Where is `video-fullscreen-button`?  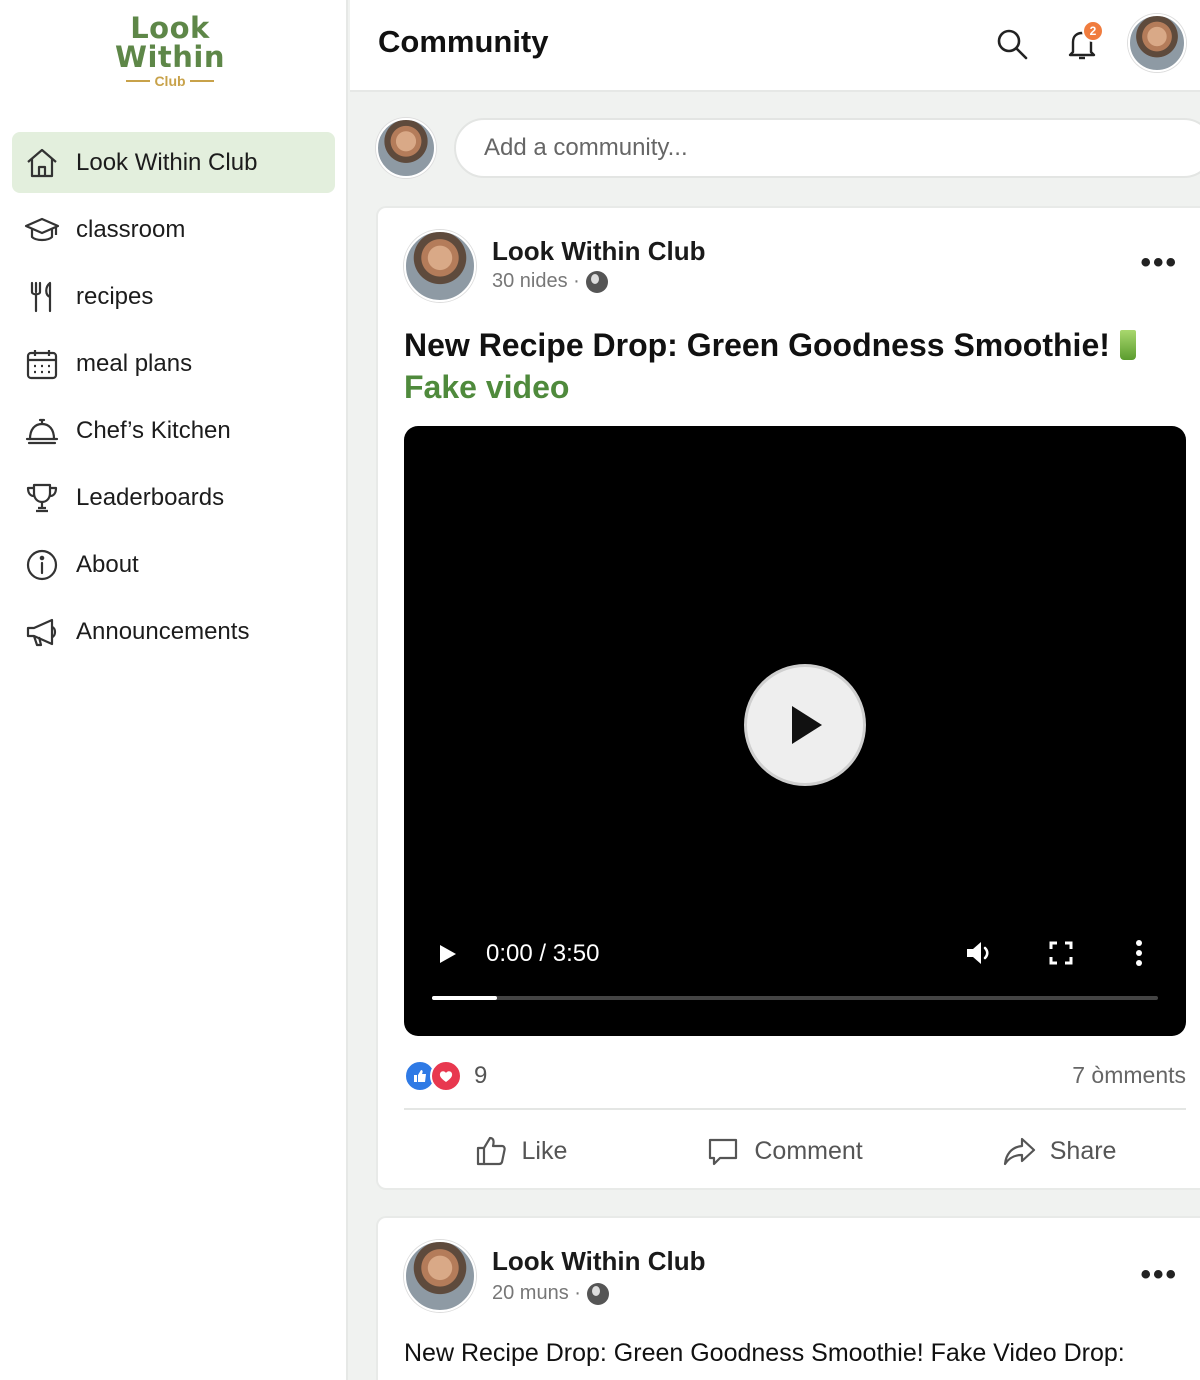
video-fullscreen-button is located at coordinates (1061, 955).